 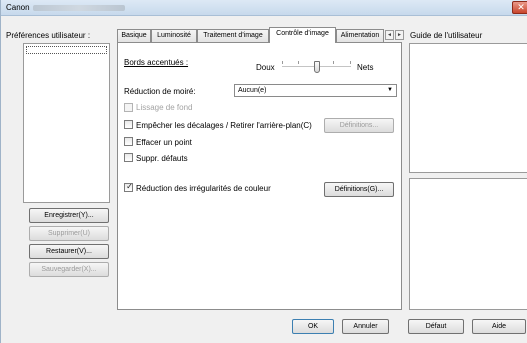 What do you see at coordinates (66, 50) in the screenshot?
I see `list-focus-item` at bounding box center [66, 50].